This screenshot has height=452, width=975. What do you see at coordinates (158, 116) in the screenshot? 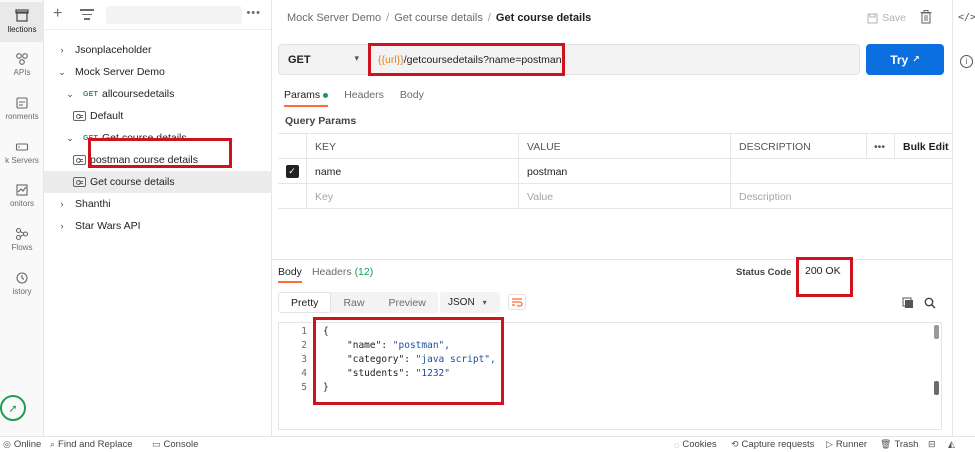
I see `tree-example-item: Default` at bounding box center [158, 116].